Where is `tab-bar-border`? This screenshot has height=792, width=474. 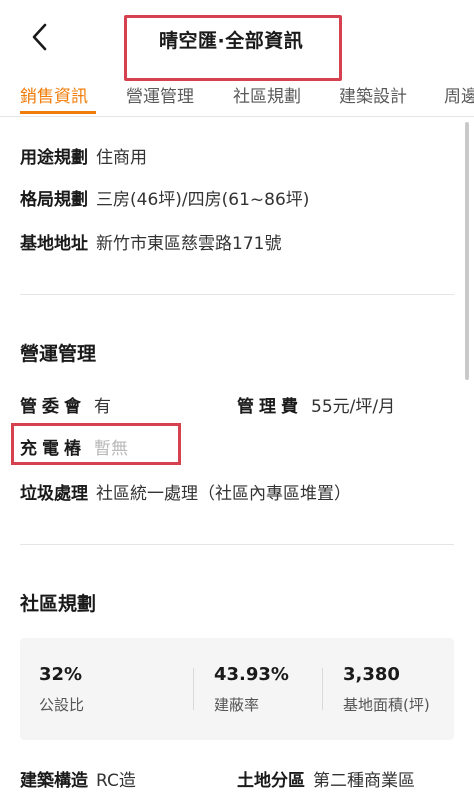 tab-bar-border is located at coordinates (237, 116).